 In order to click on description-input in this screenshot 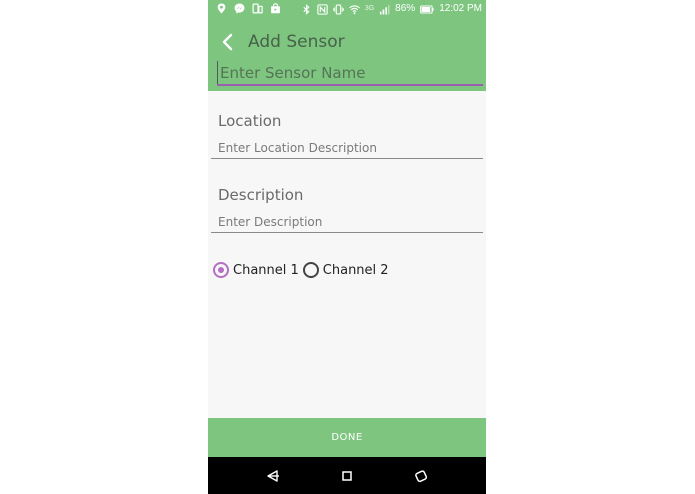, I will do `click(348, 222)`.